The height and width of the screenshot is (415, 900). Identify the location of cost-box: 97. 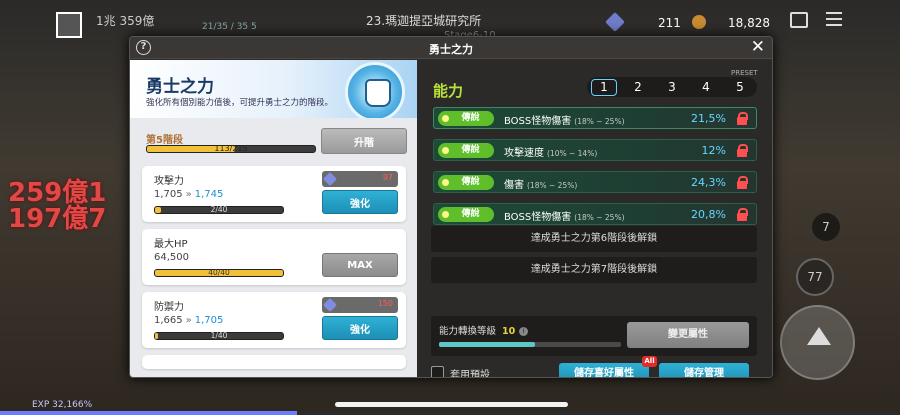
(360, 179).